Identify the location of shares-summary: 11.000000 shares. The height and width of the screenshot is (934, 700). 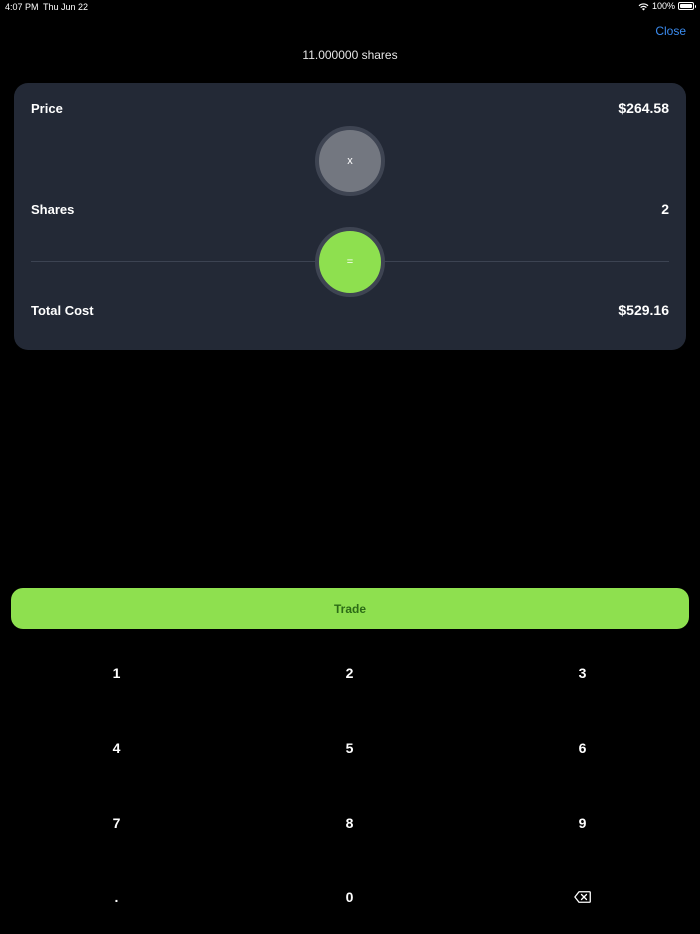
(350, 55).